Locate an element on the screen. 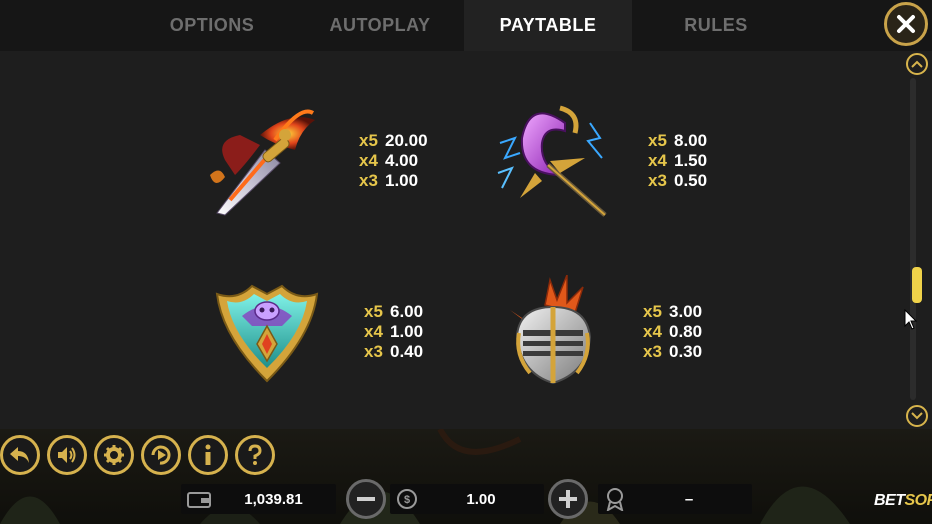 This screenshot has height=524, width=932. scrollbar-track is located at coordinates (913, 239).